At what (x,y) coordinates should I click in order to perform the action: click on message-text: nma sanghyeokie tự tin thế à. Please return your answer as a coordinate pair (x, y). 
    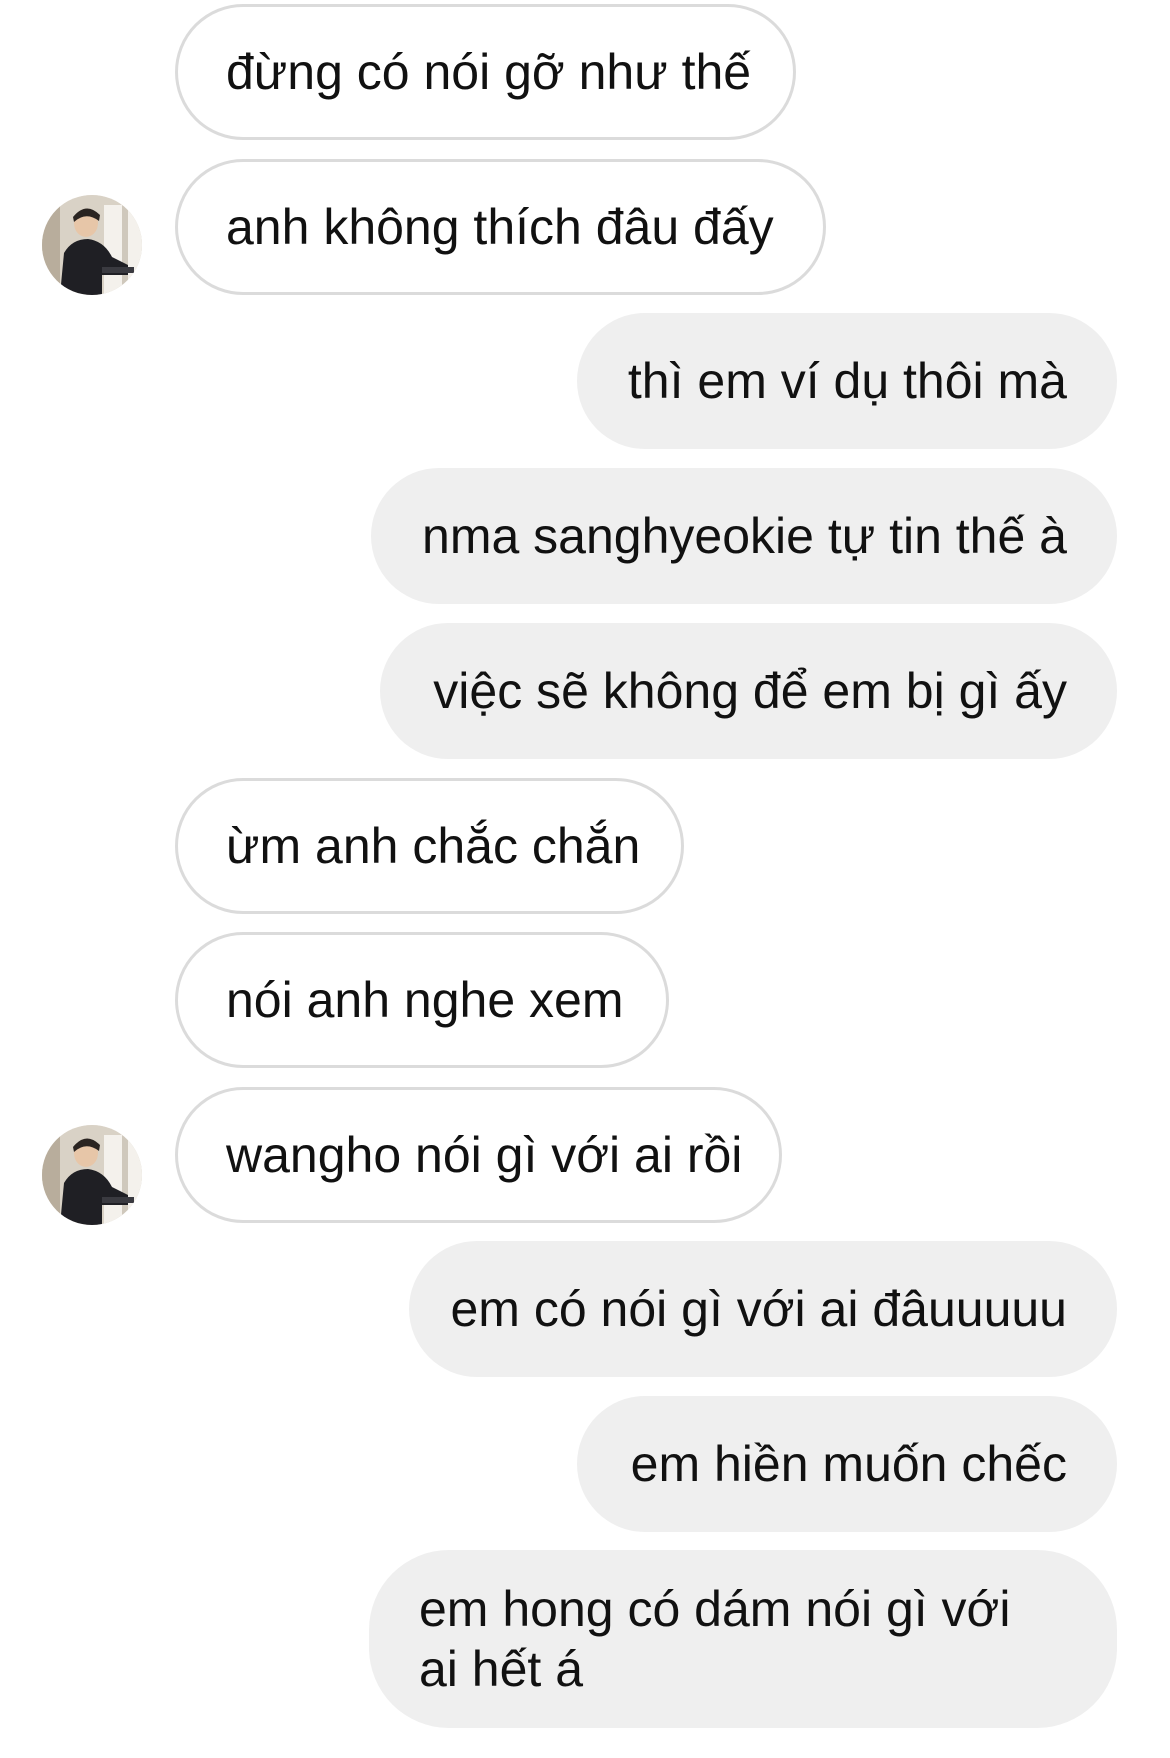
    Looking at the image, I should click on (744, 536).